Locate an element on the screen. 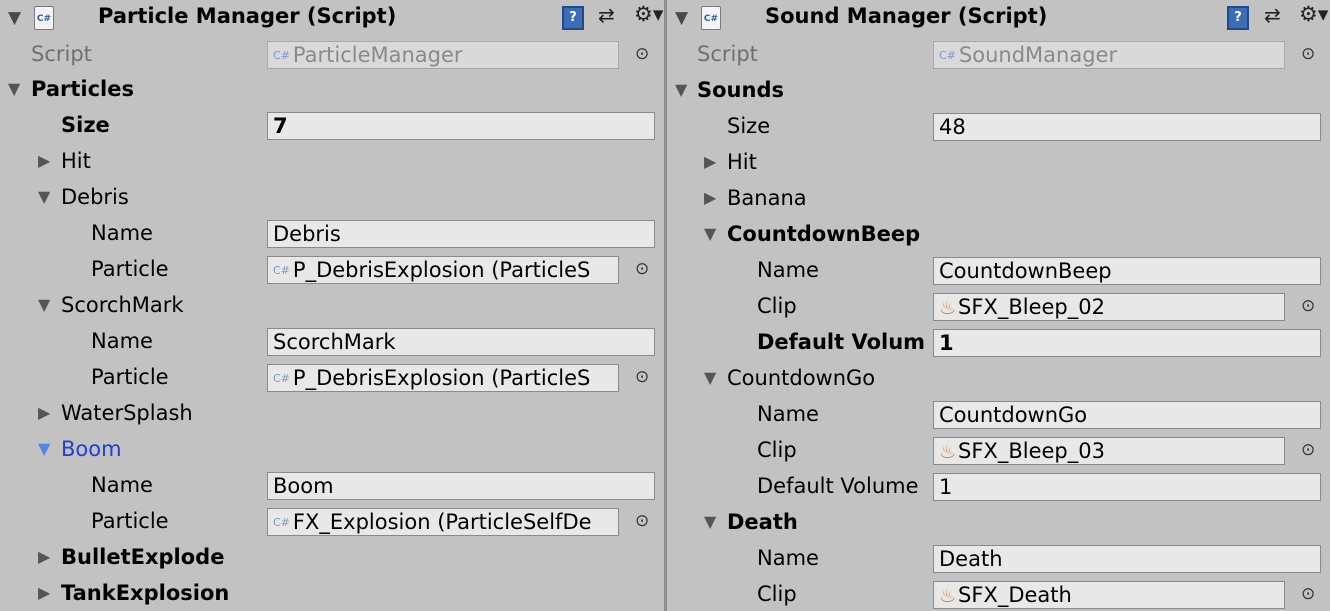 This screenshot has width=1330, height=611. list-item: ▶ BulletExplode is located at coordinates (332, 557).